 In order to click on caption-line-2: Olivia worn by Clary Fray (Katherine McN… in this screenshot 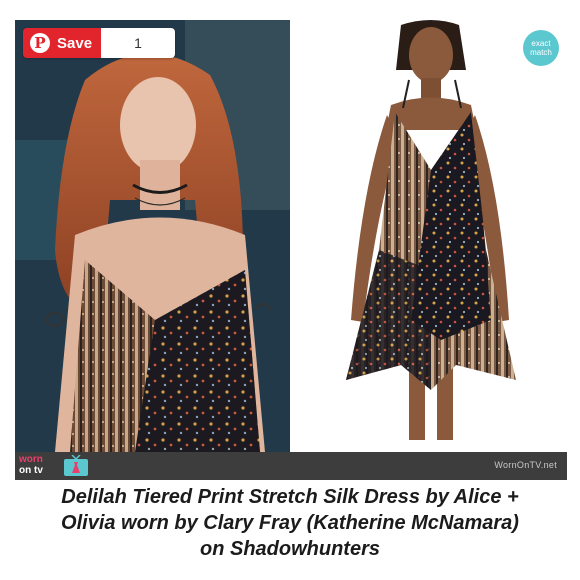, I will do `click(290, 523)`.